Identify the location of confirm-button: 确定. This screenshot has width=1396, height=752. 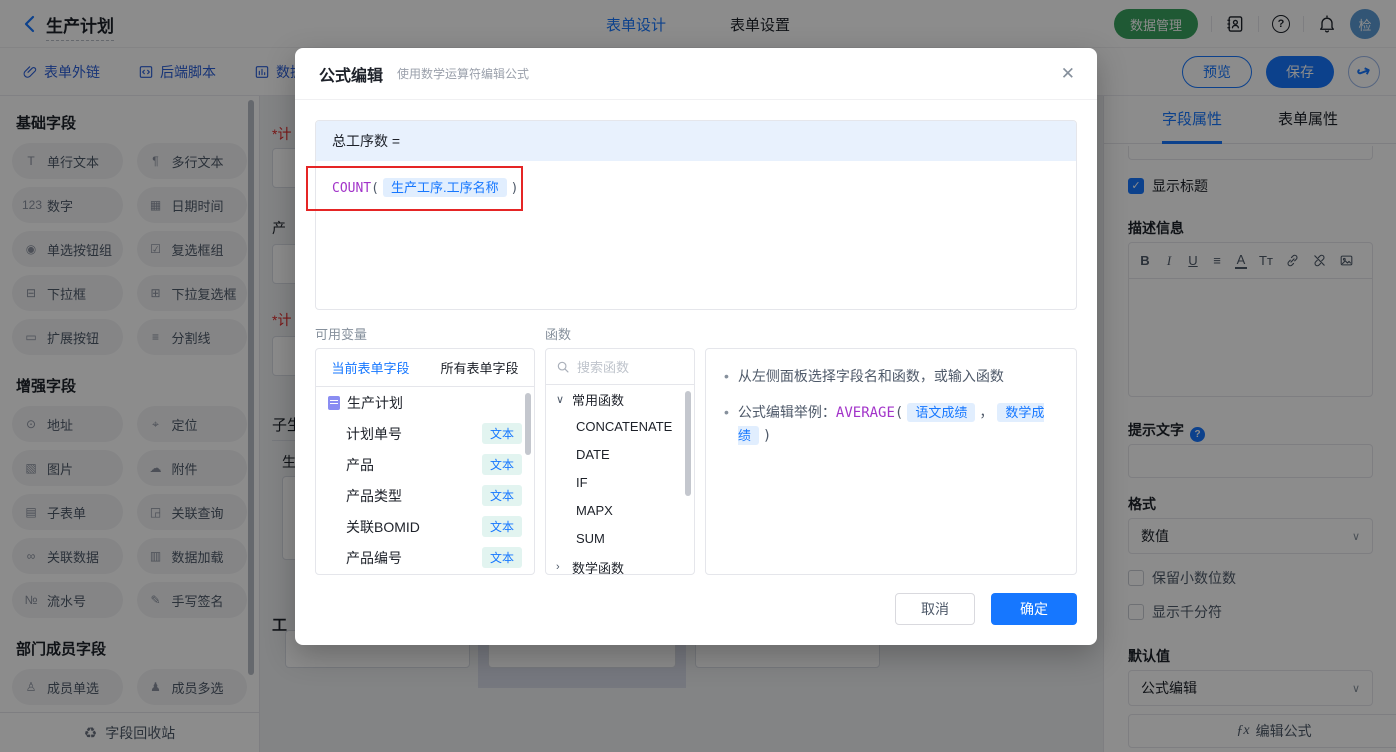
(1034, 609).